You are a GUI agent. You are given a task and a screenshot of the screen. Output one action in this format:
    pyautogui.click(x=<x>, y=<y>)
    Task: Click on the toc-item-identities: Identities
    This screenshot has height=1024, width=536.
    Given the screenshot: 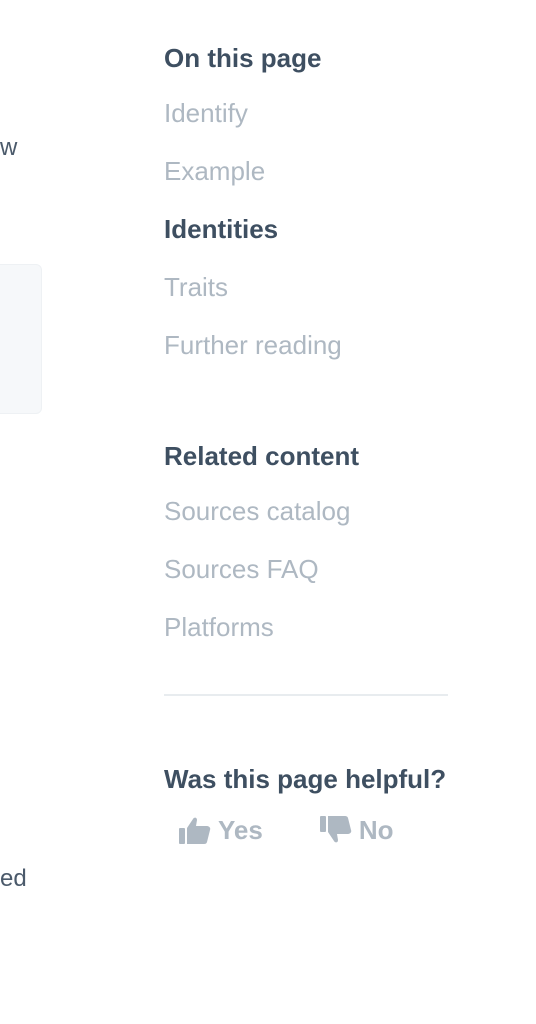 What is the action you would take?
    pyautogui.click(x=306, y=229)
    